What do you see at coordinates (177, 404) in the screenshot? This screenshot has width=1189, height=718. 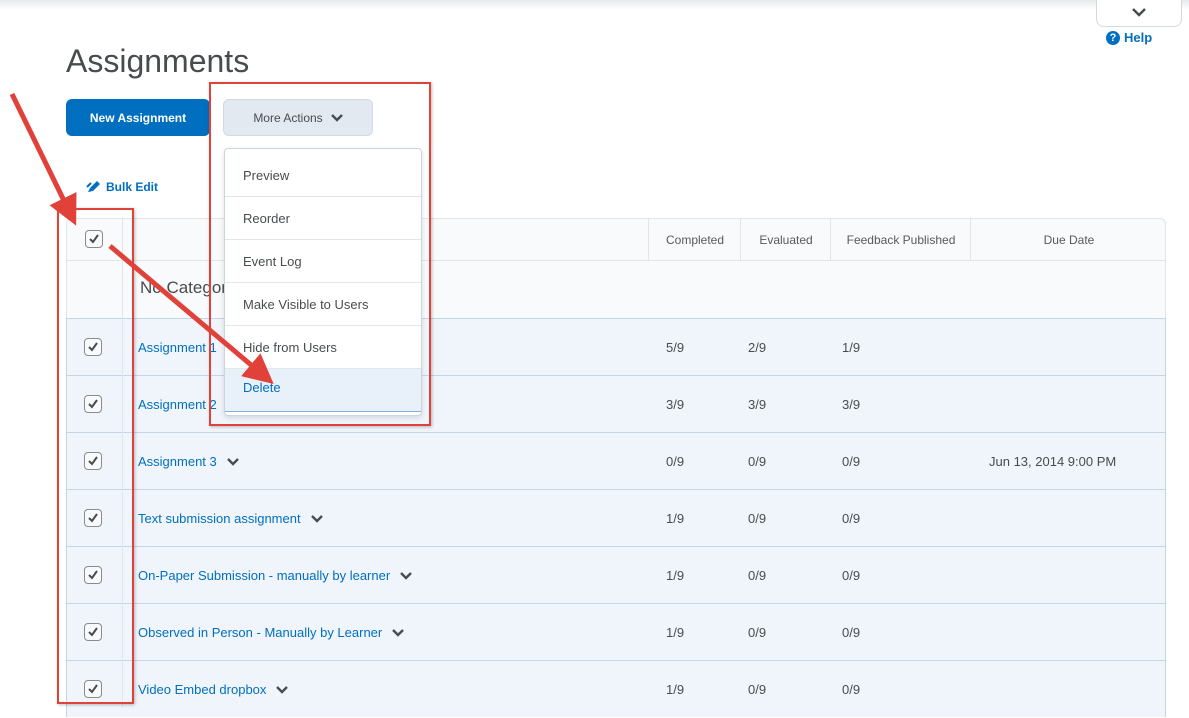 I see `assignment-name: Assignment 2` at bounding box center [177, 404].